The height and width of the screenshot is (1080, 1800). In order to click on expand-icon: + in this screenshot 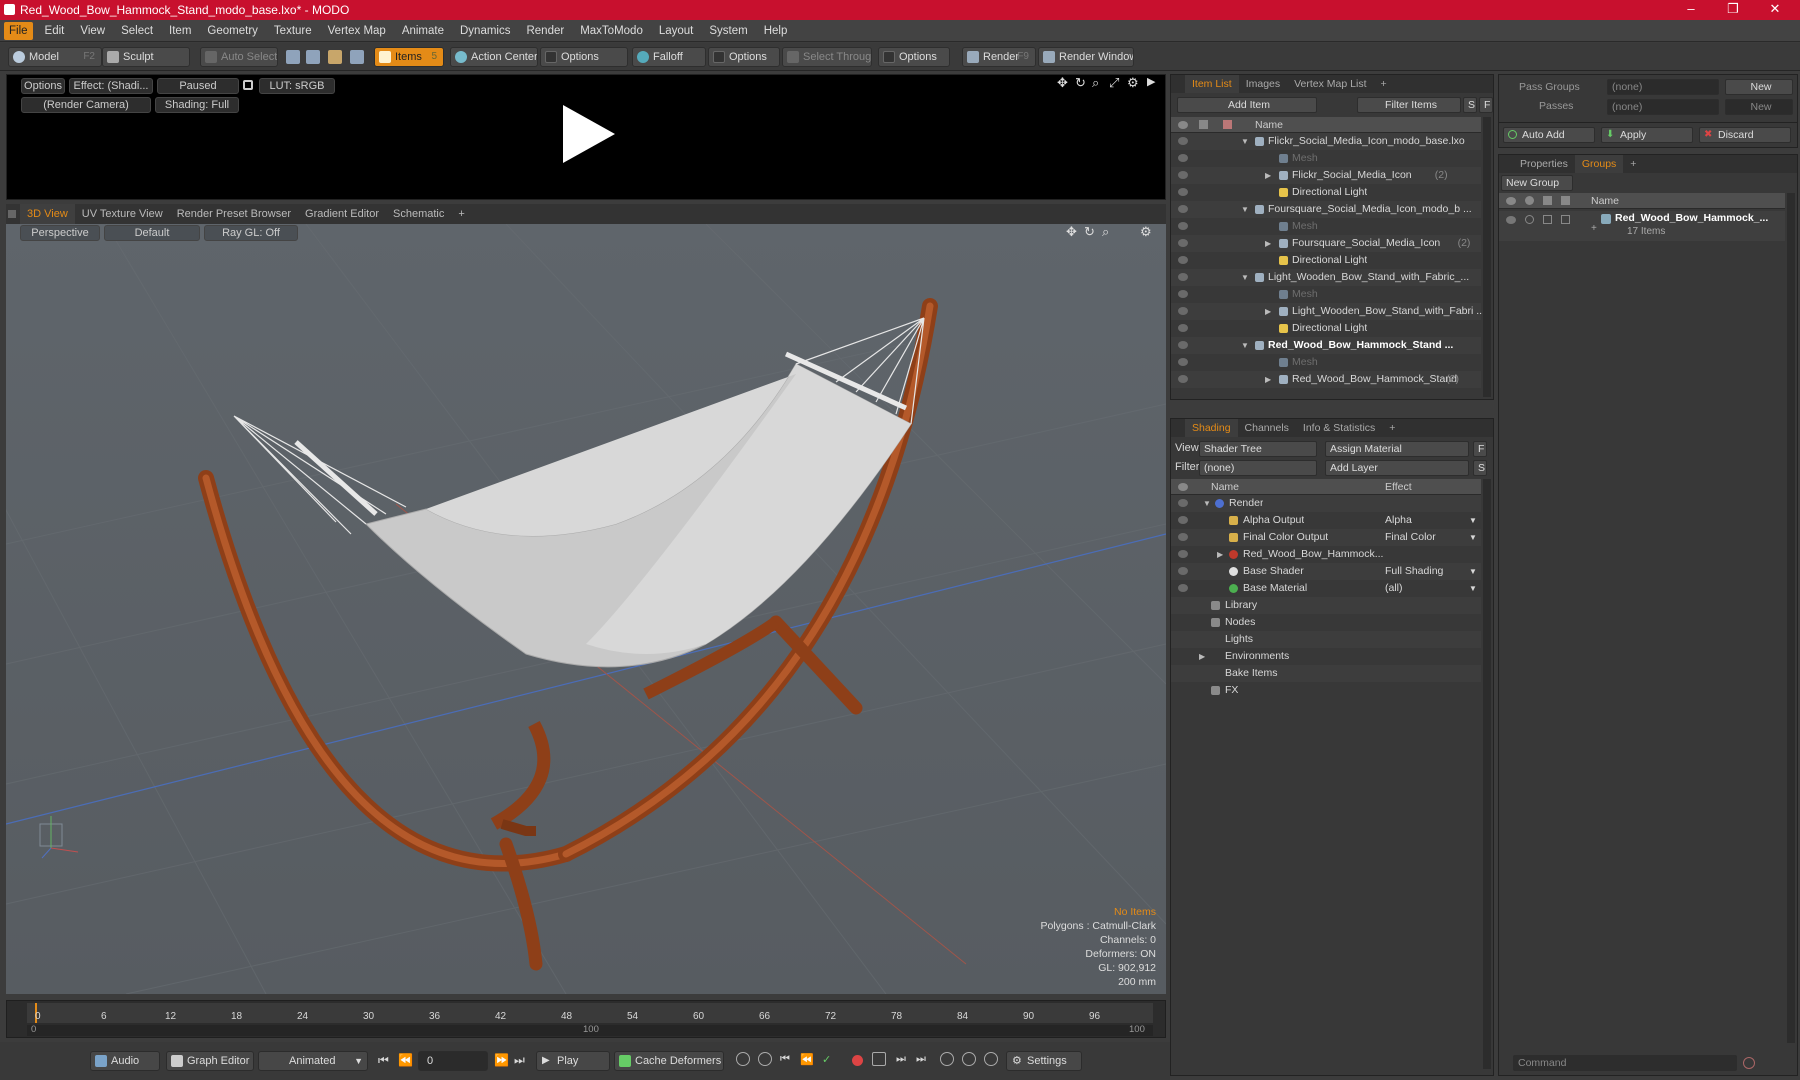, I will do `click(1594, 228)`.